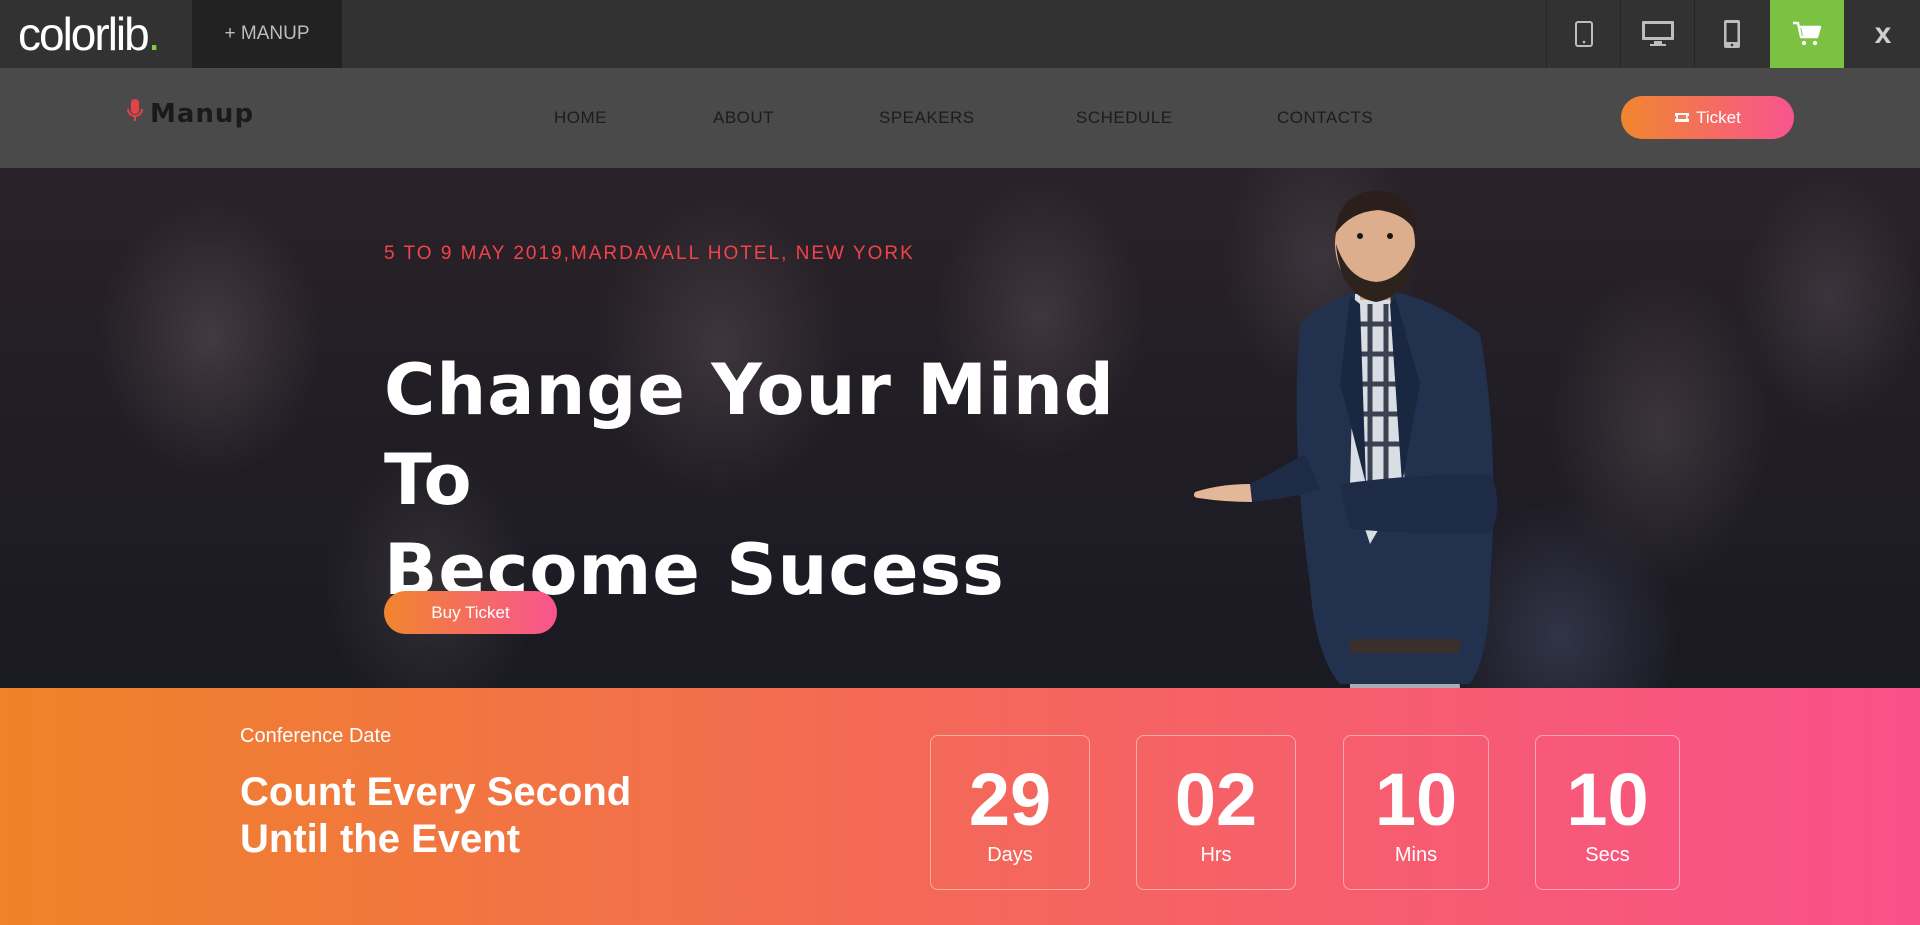 This screenshot has width=1920, height=925. Describe the element at coordinates (927, 118) in the screenshot. I see `nav-speakers: SPEAKERS` at that location.